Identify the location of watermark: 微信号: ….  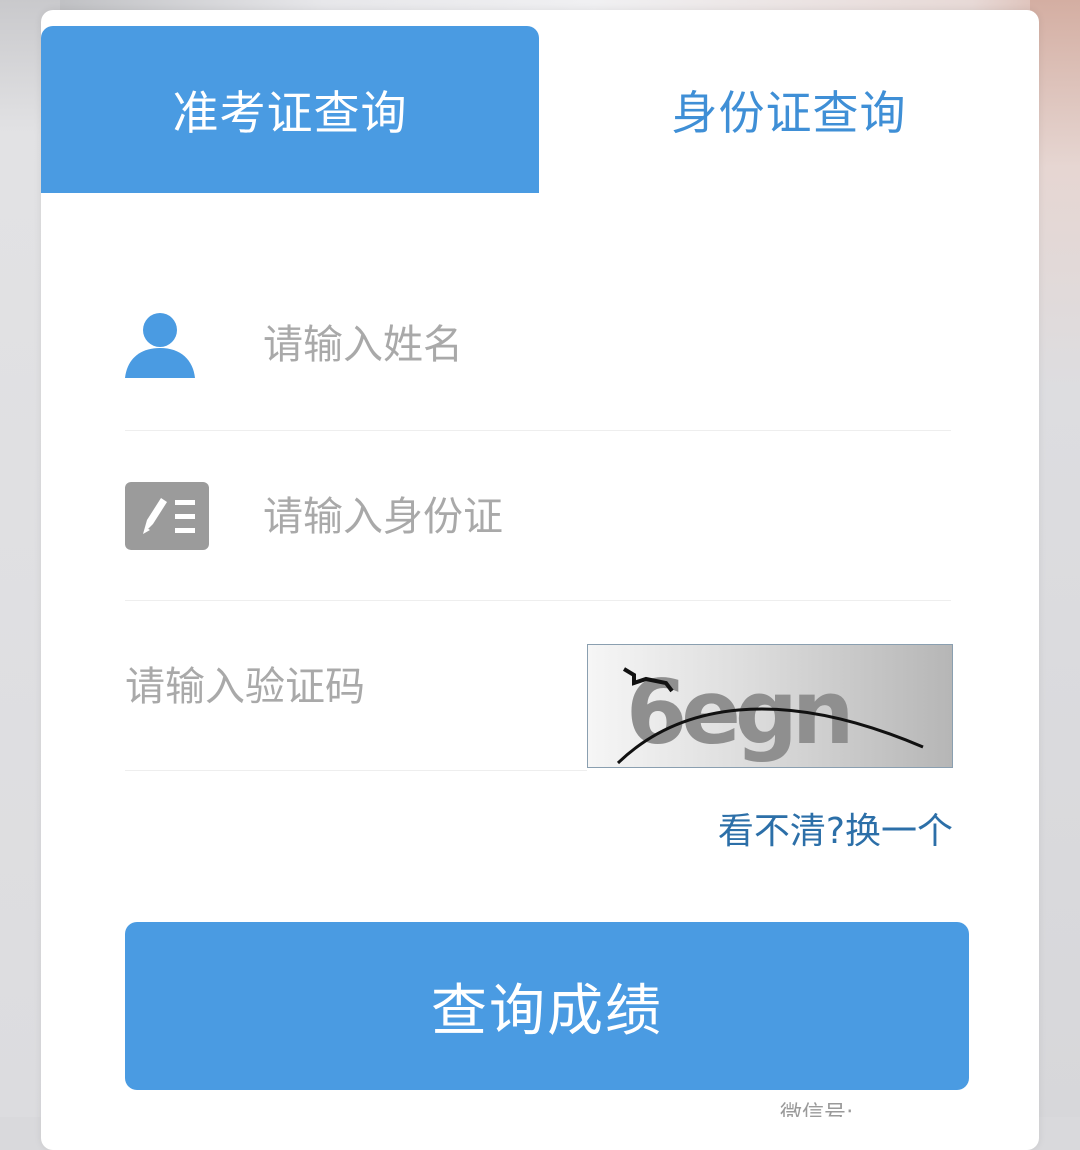
(831, 1109).